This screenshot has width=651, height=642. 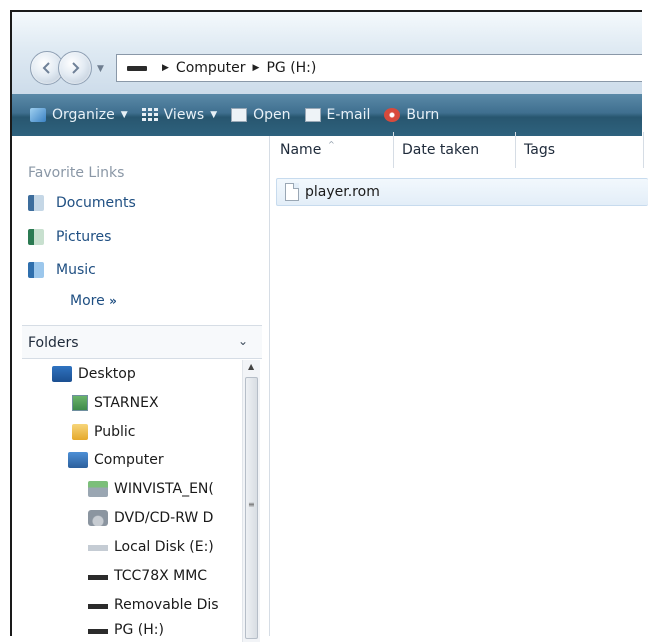 What do you see at coordinates (462, 192) in the screenshot?
I see `file-row: player.rom` at bounding box center [462, 192].